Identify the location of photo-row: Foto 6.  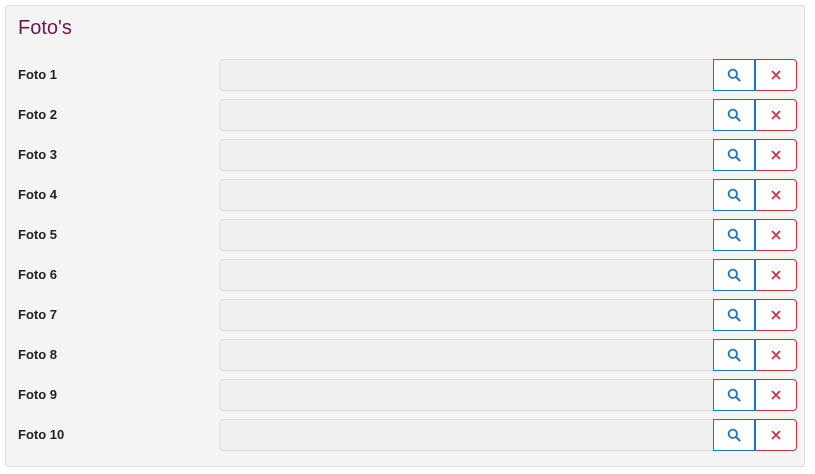
(405, 275).